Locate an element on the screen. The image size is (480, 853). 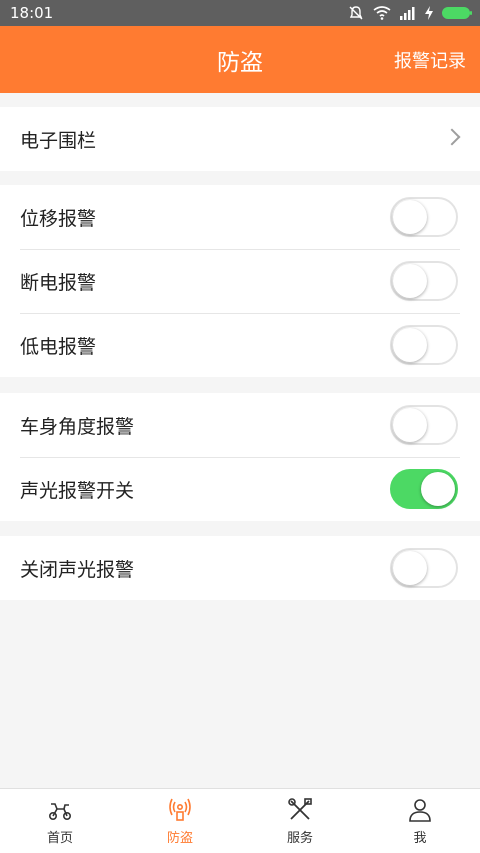
scooter-icon is located at coordinates (59, 811).